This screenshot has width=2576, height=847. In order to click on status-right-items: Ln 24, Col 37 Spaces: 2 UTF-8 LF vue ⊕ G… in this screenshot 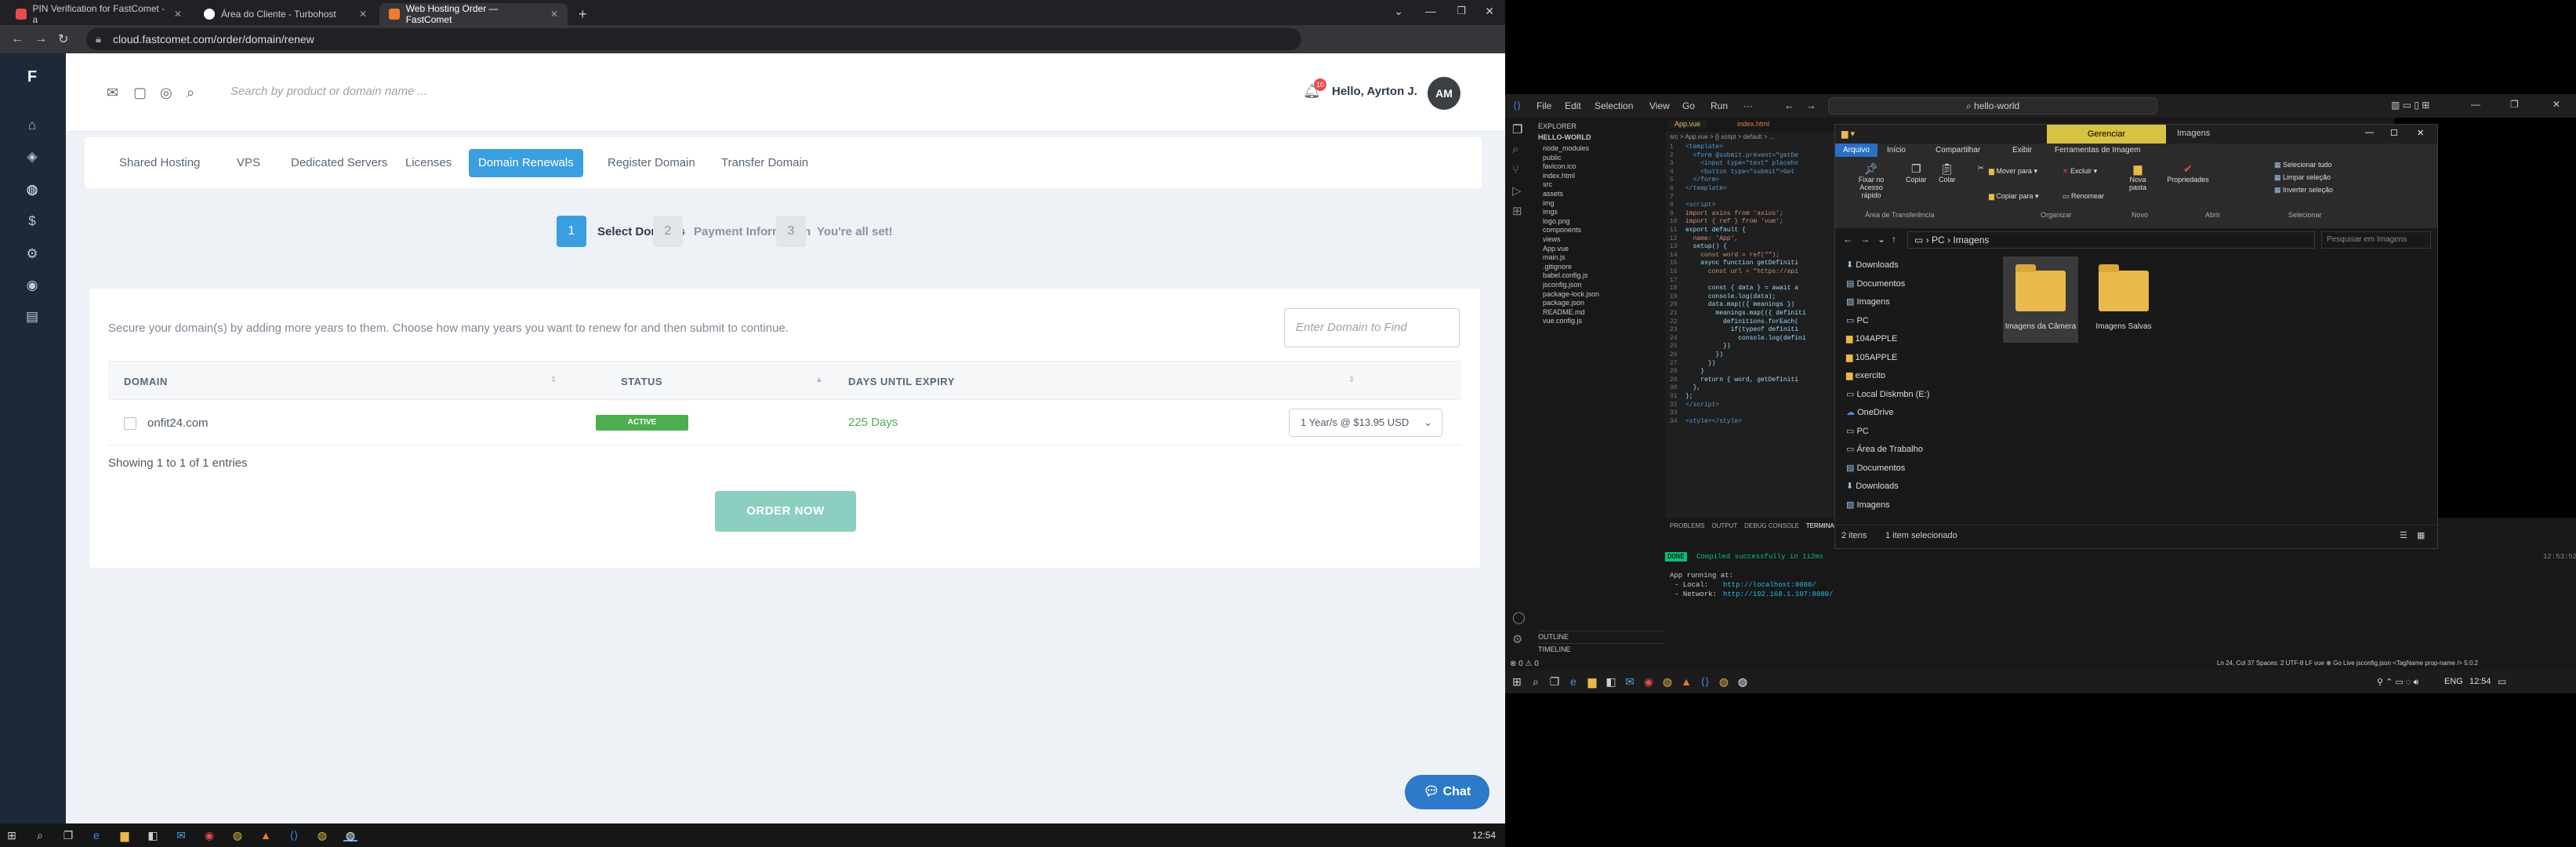, I will do `click(2347, 663)`.